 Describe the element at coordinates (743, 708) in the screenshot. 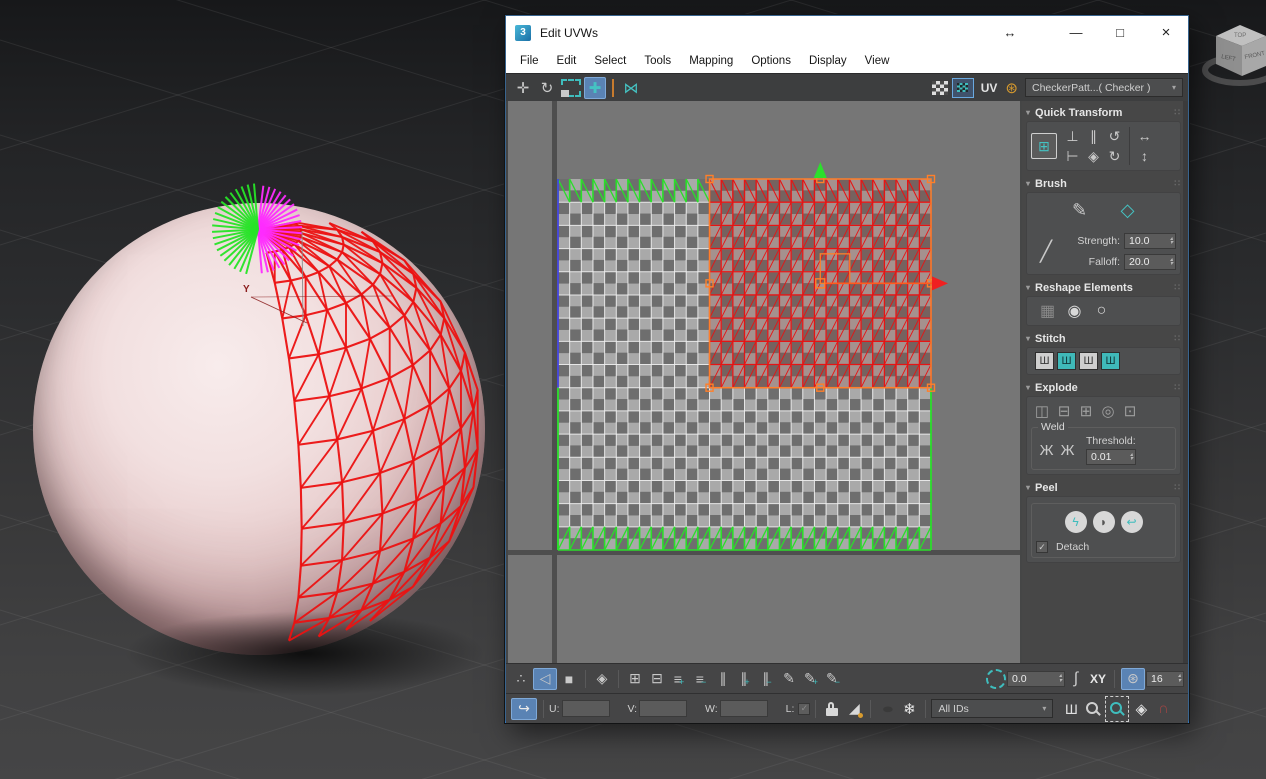

I see `w-input` at that location.